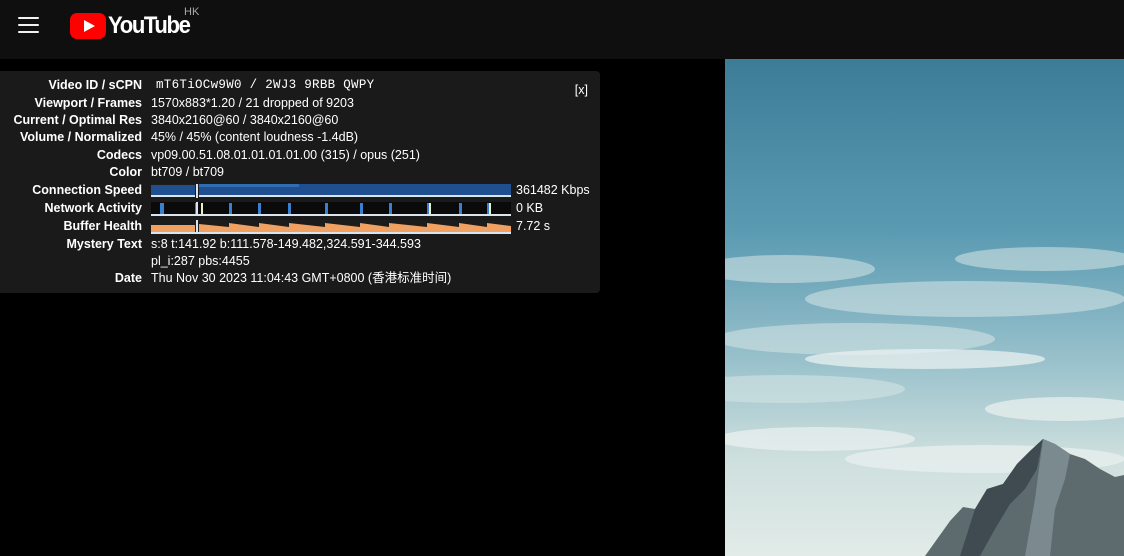 The image size is (1124, 556). I want to click on country-code: HK, so click(192, 12).